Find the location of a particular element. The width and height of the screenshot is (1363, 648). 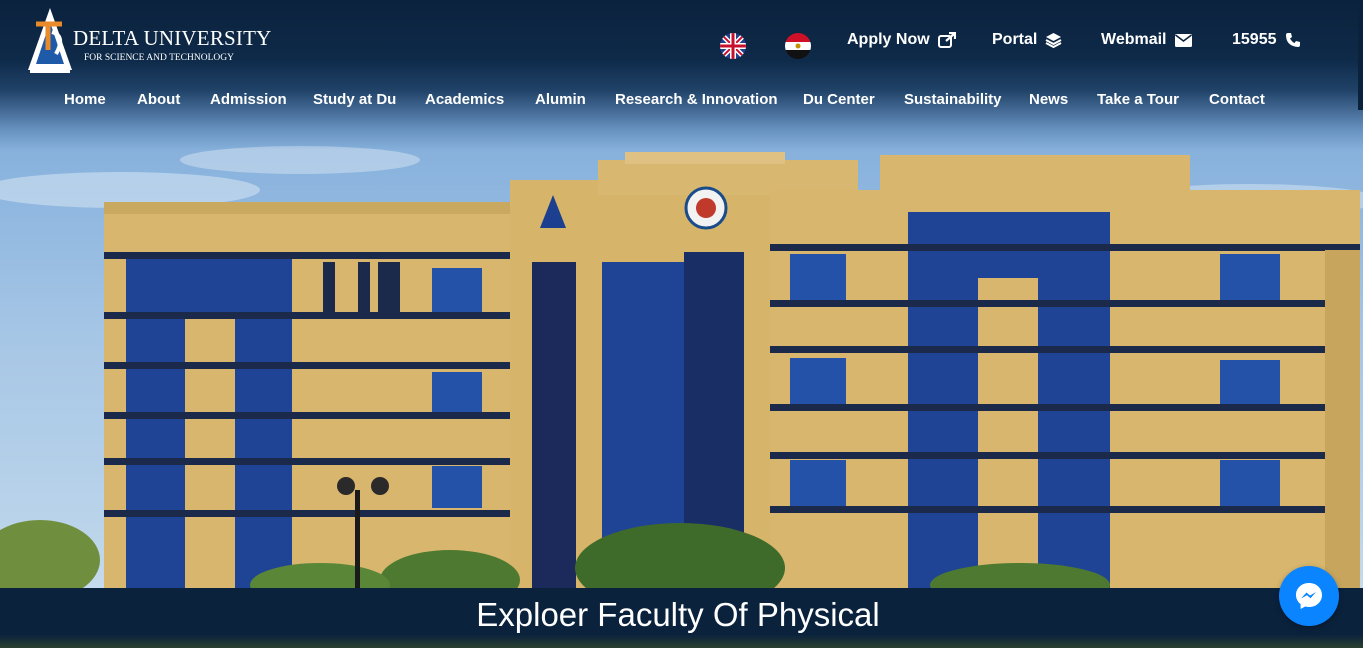

nav-item-sustainability: Sustainability is located at coordinates (953, 99).